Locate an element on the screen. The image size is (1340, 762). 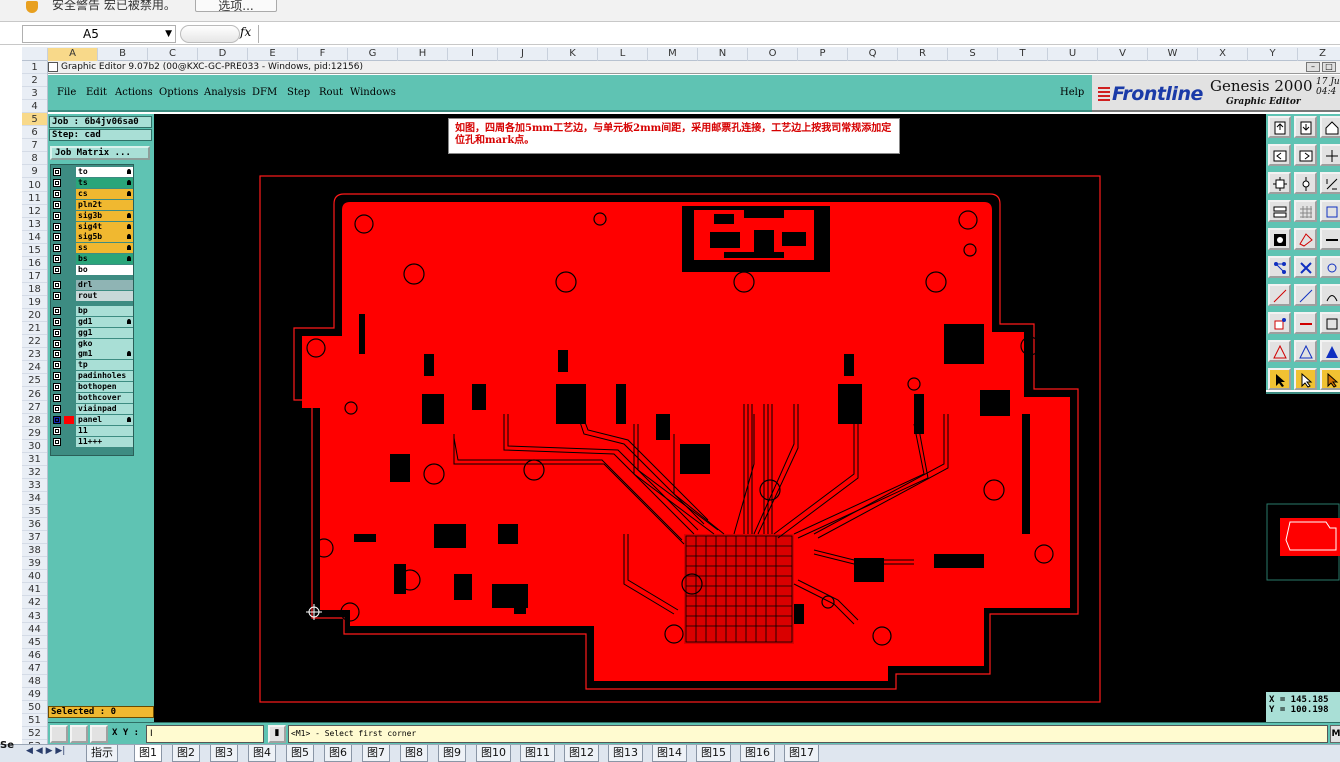
cross-icon is located at coordinates (1305, 267).